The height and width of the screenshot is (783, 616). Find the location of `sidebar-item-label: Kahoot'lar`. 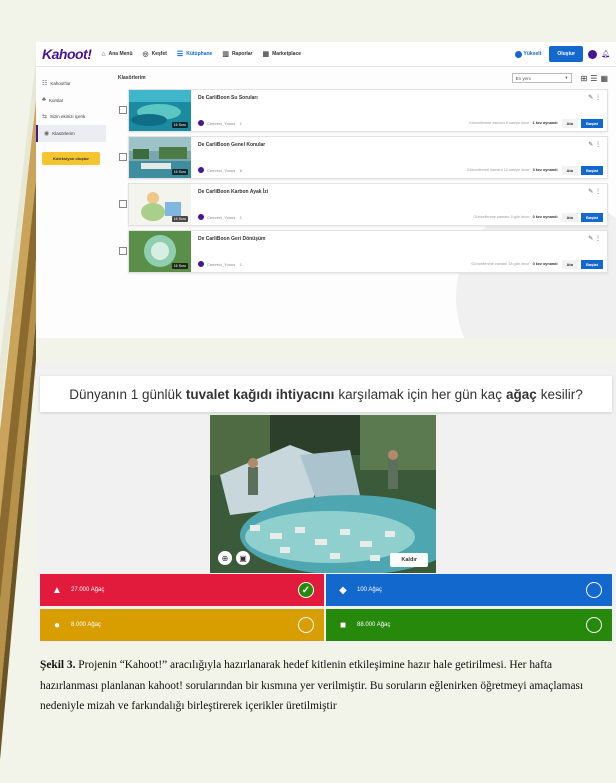

sidebar-item-label: Kahoot'lar is located at coordinates (60, 83).